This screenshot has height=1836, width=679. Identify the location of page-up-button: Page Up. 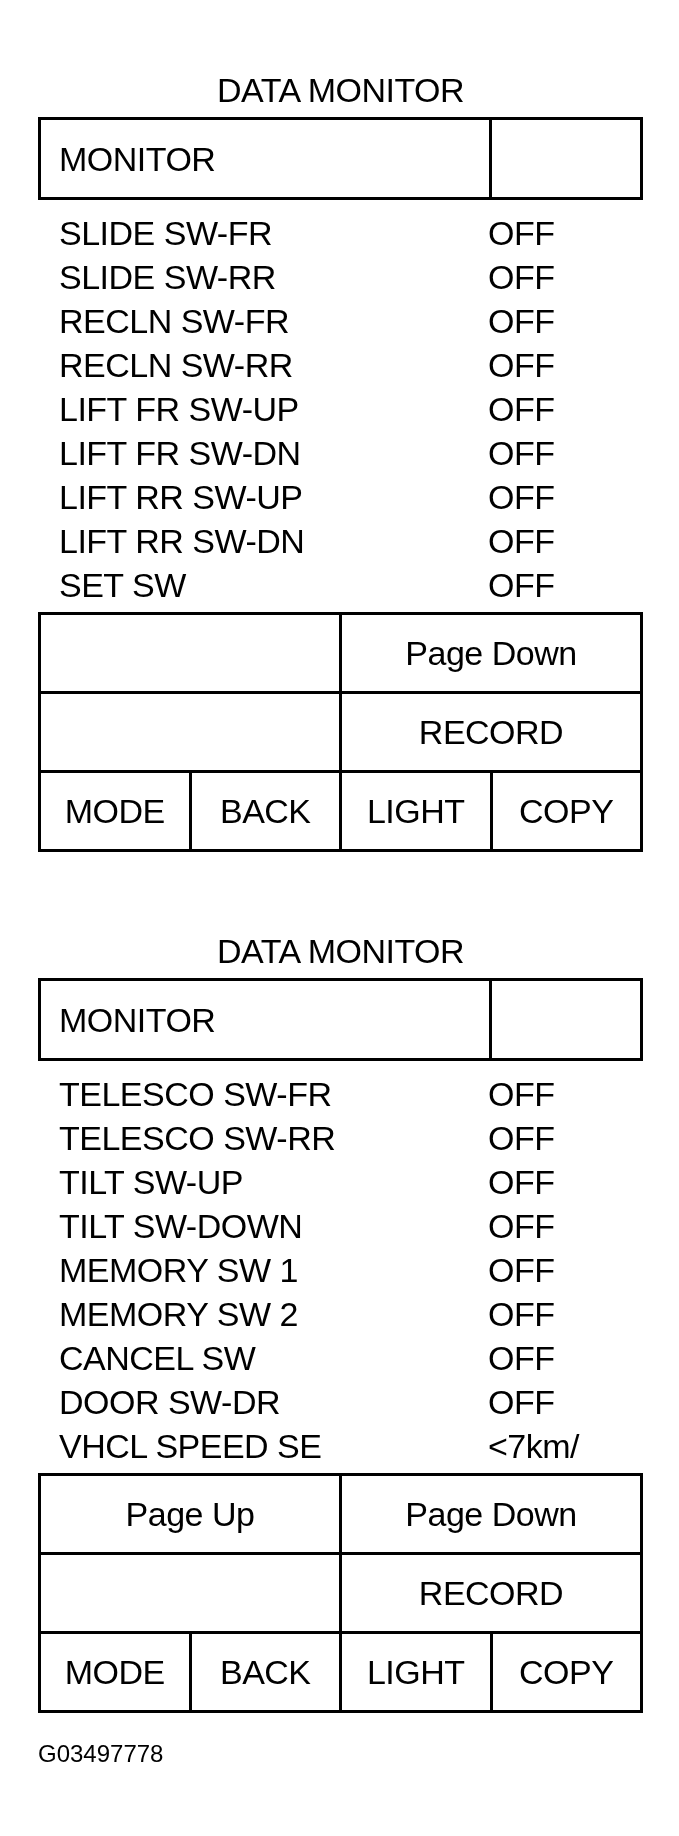
(191, 1515).